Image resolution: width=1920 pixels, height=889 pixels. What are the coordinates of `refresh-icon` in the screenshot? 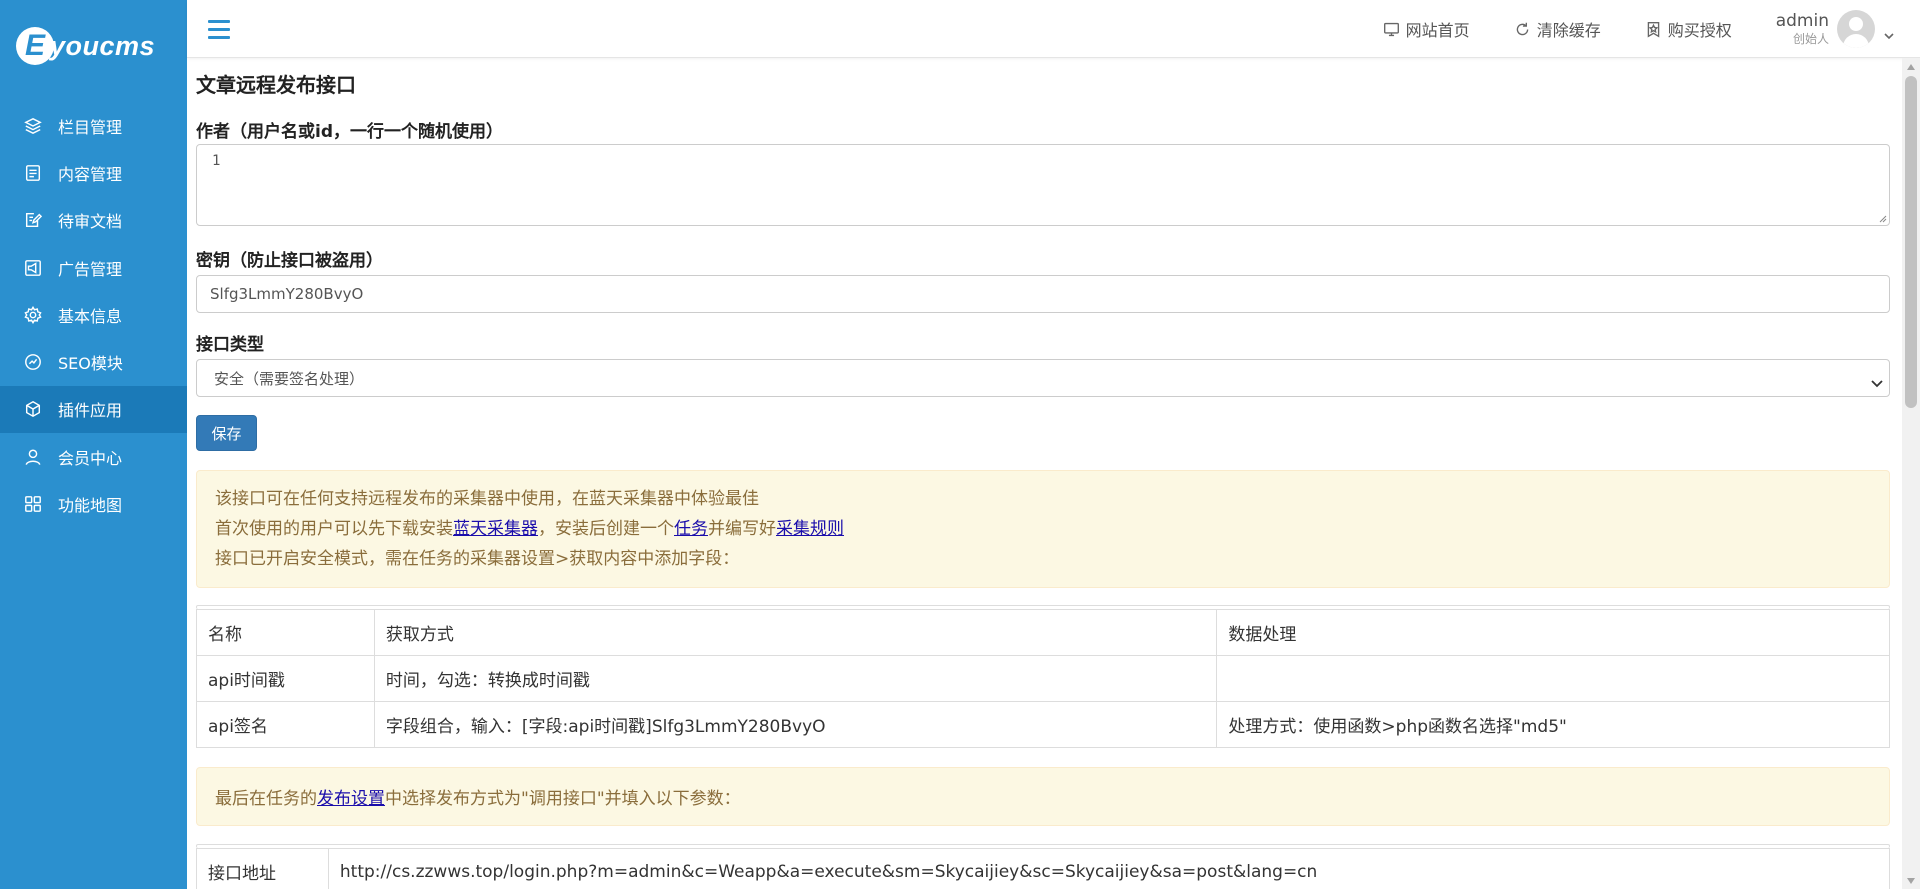 It's located at (1522, 28).